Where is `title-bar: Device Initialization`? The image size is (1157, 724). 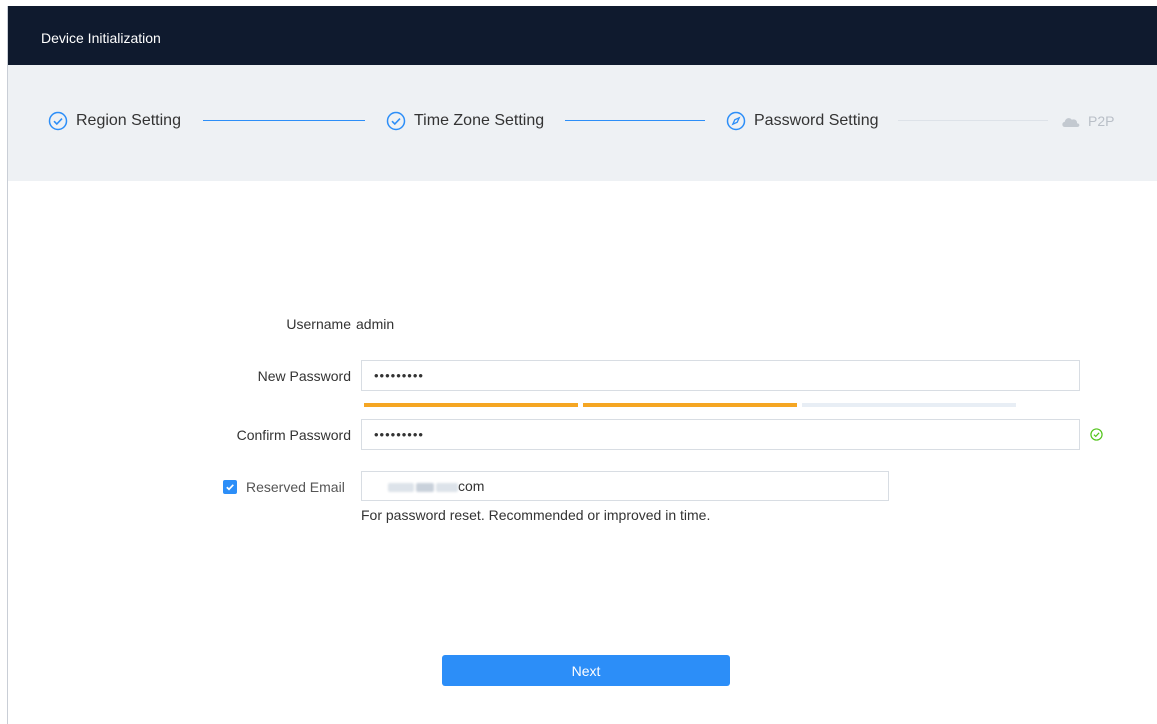
title-bar: Device Initialization is located at coordinates (582, 35).